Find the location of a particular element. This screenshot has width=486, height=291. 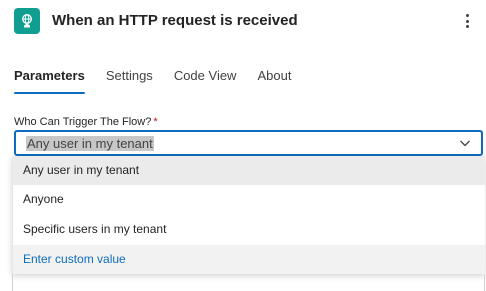

tab-bar: Parameters Settings Code View About is located at coordinates (163, 82).